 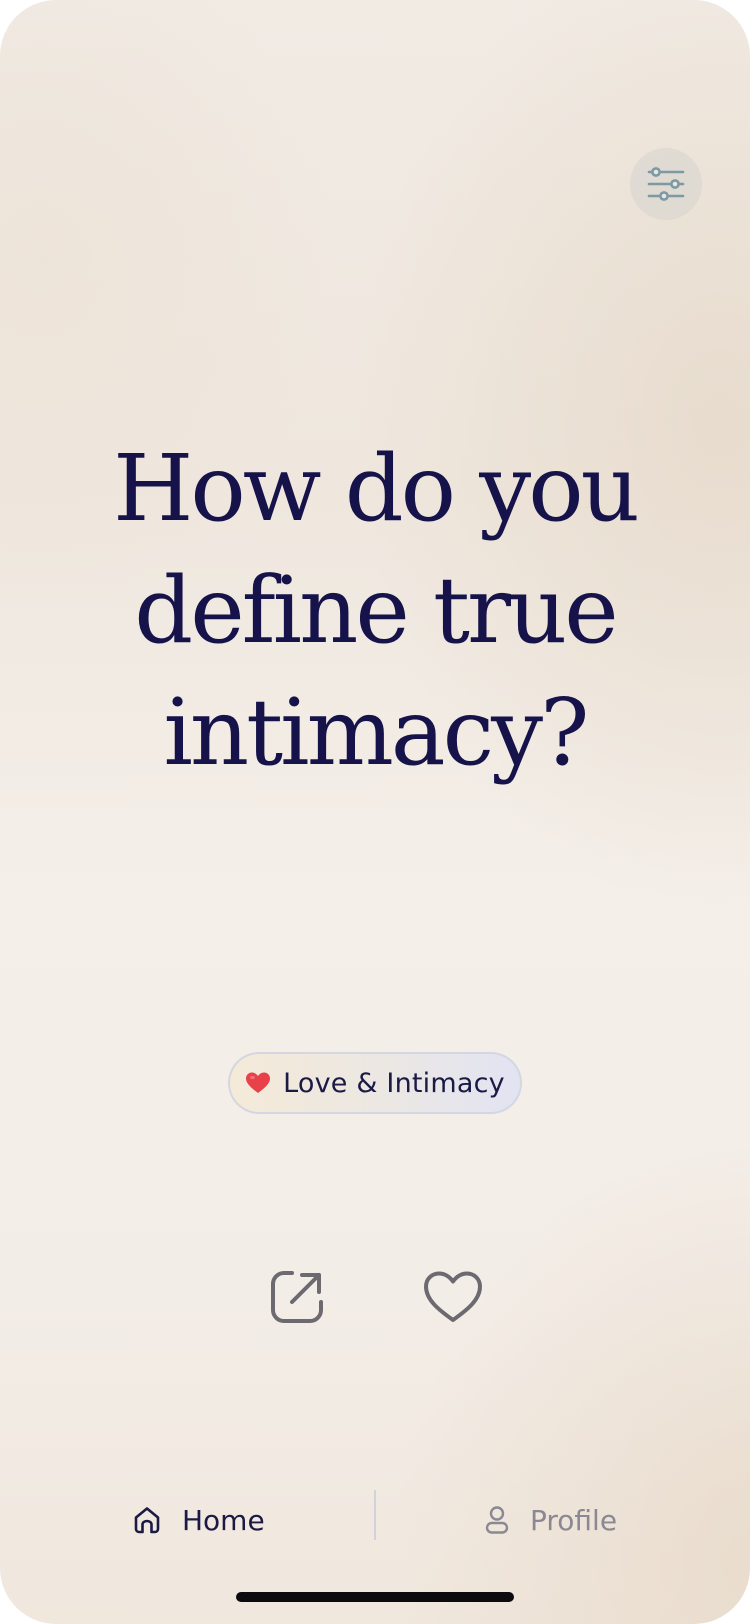 I want to click on filter-button, so click(x=666, y=184).